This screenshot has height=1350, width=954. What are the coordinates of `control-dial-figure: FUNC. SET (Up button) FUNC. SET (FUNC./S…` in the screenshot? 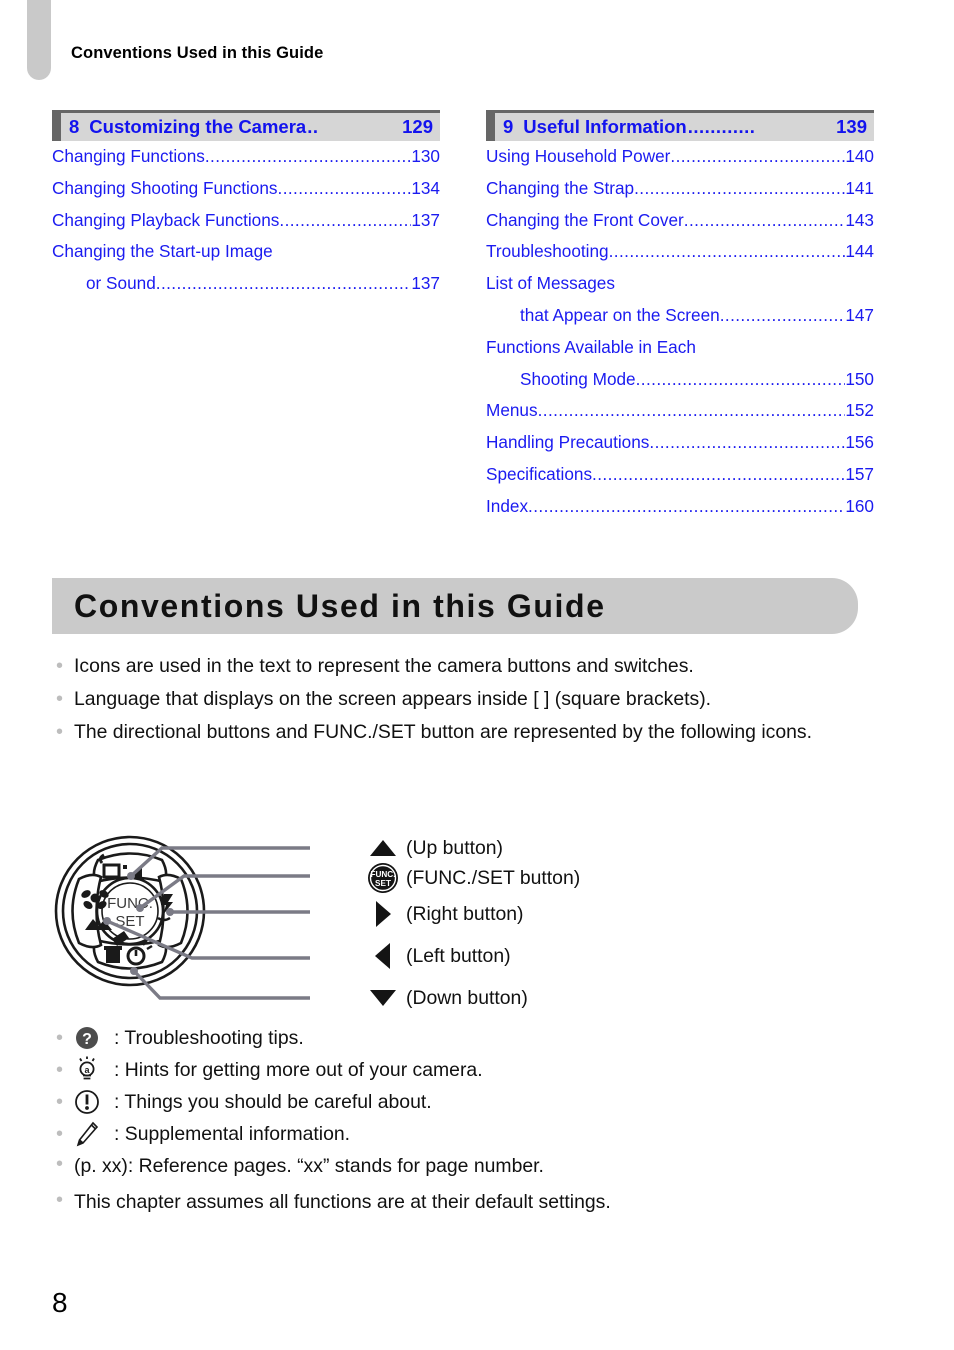 It's located at (472, 914).